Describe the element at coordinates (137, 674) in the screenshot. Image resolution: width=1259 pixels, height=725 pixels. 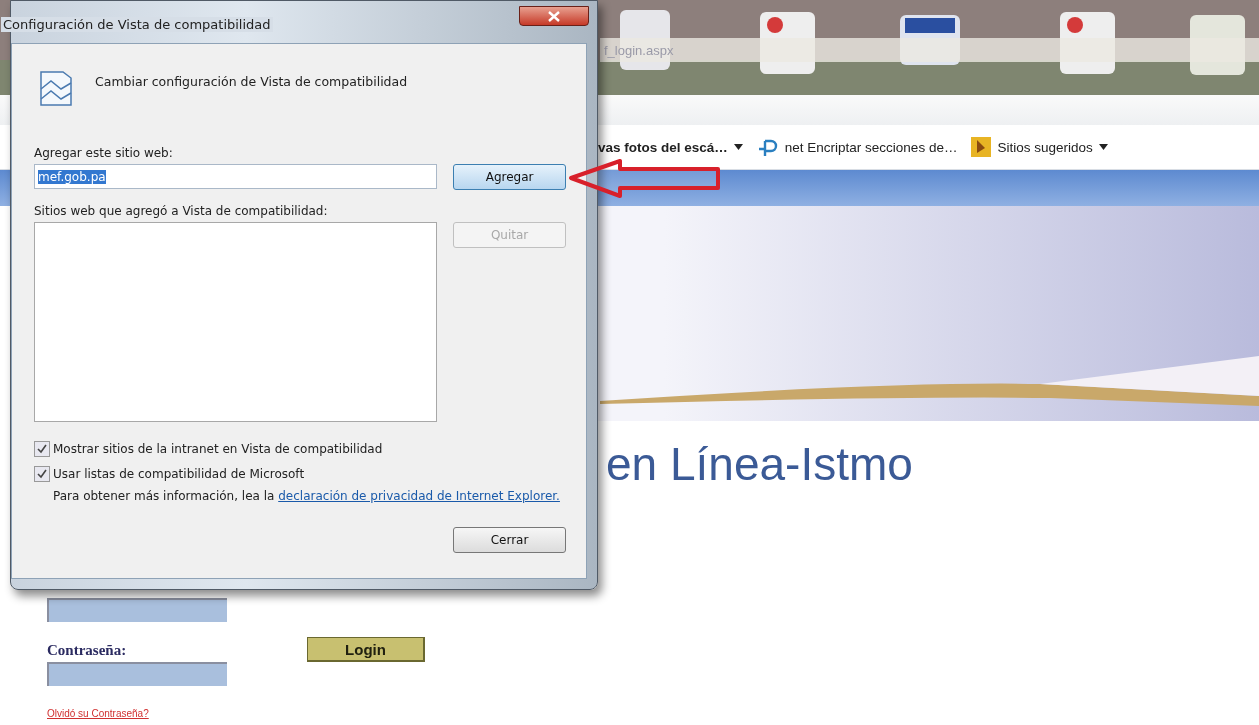
I see `password-field` at that location.